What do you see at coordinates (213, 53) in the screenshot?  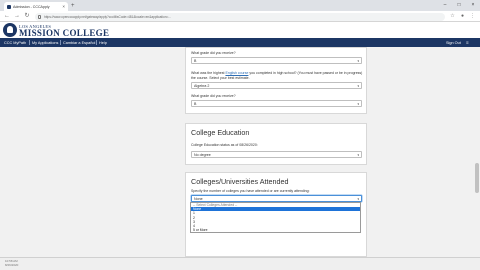 I see `grade-question-1: What grade did you receive?` at bounding box center [213, 53].